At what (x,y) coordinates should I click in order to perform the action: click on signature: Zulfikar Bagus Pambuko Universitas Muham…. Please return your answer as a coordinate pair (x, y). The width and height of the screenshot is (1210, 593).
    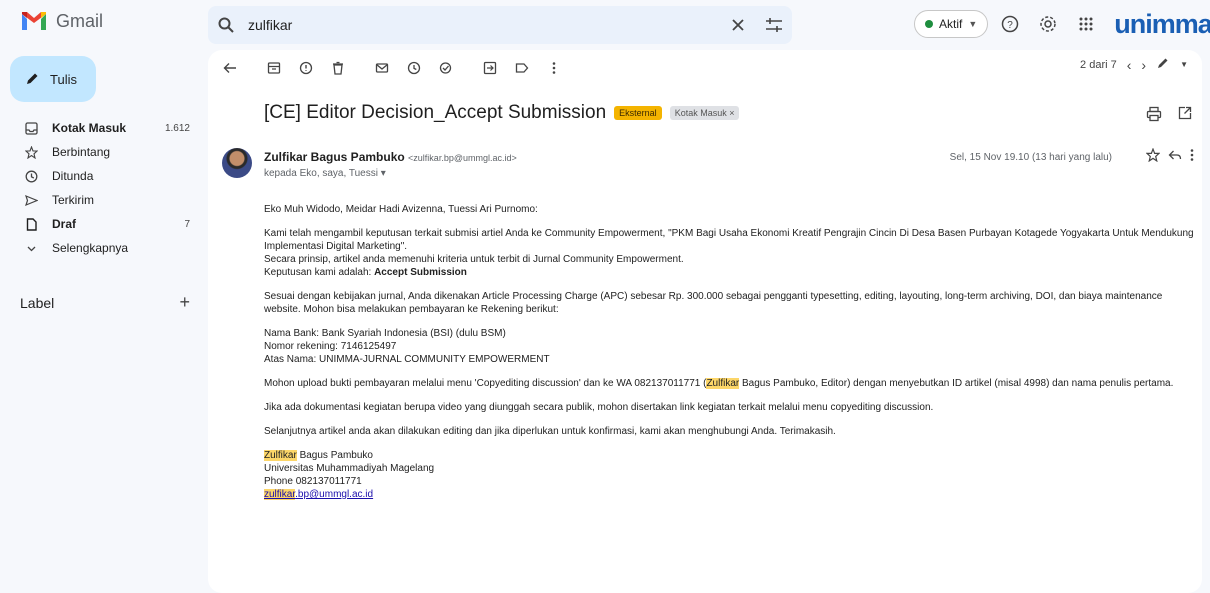
    Looking at the image, I should click on (729, 475).